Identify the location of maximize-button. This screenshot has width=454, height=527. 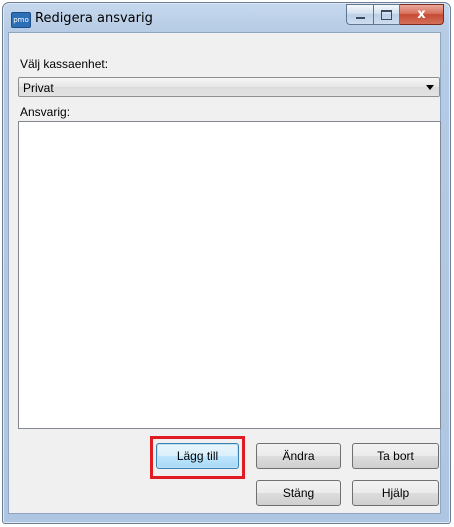
(386, 14).